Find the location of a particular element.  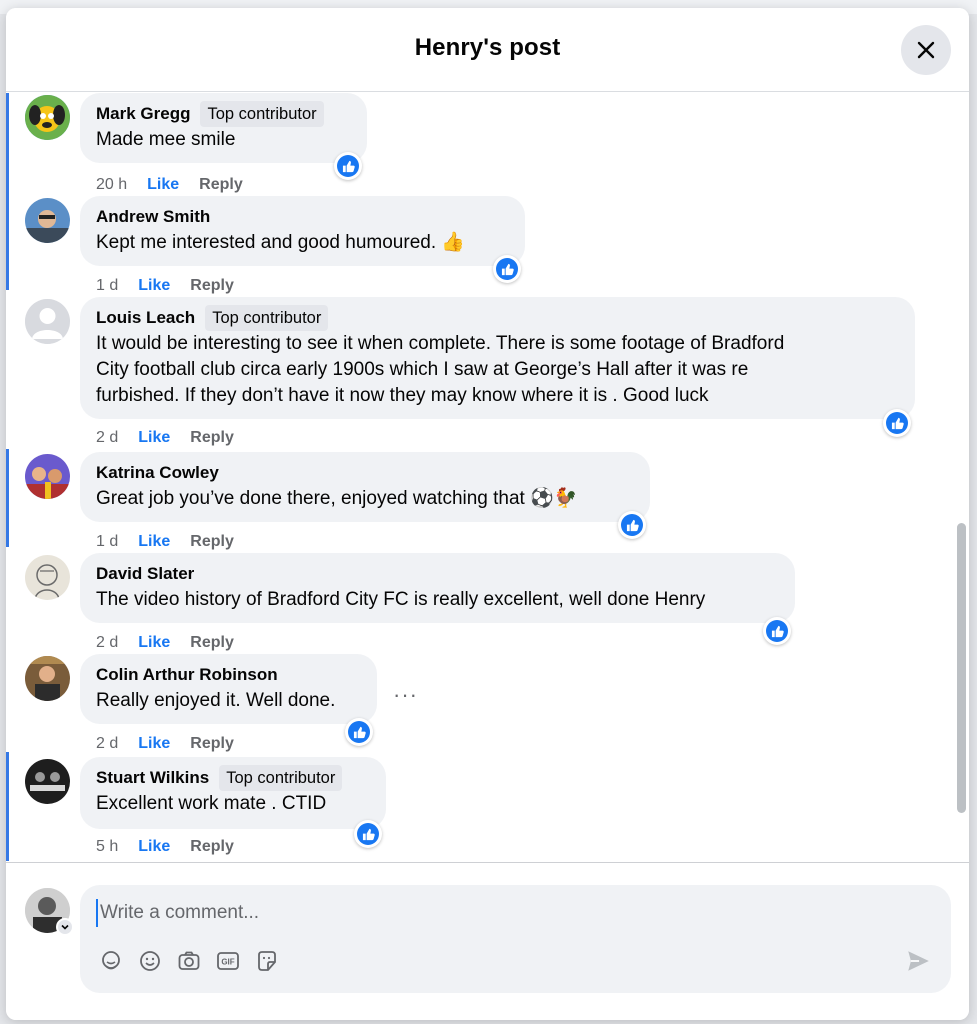

commenter-name: Mark Gregg is located at coordinates (143, 114).